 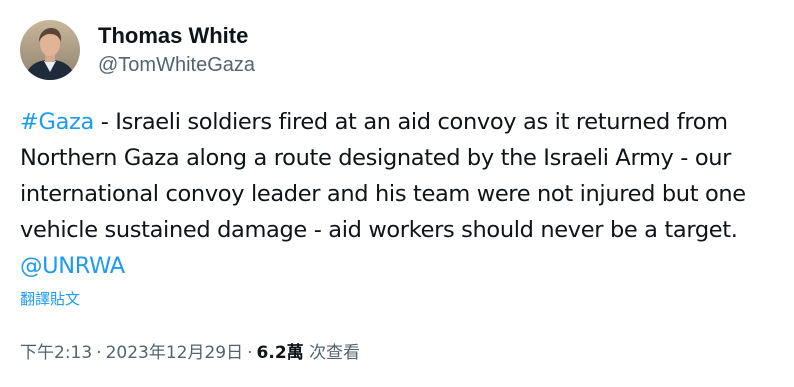 I want to click on user-handle: @TomWhiteGaza, so click(x=176, y=65).